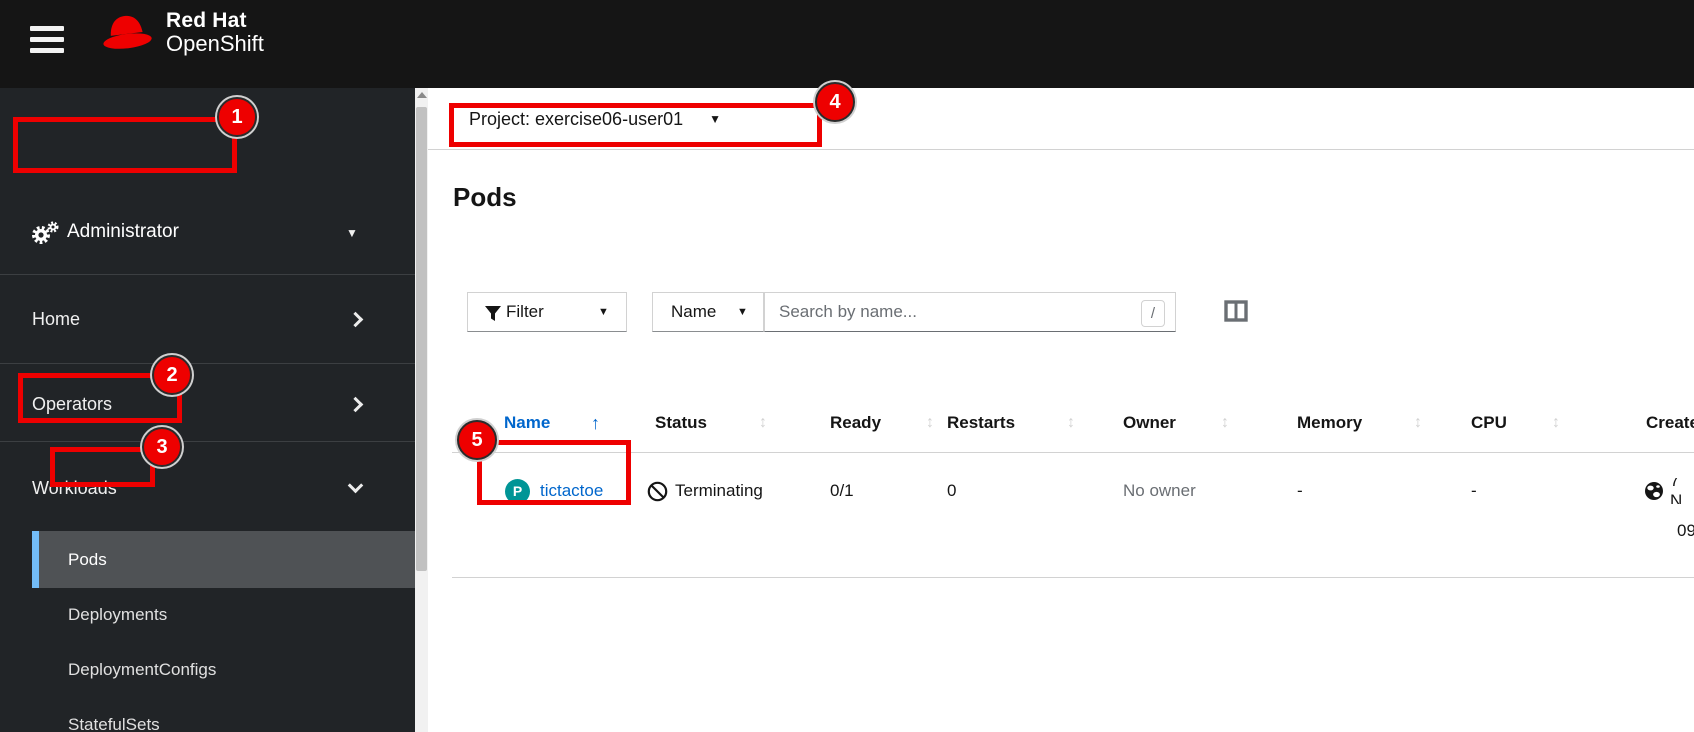  Describe the element at coordinates (1153, 313) in the screenshot. I see `shortcut-key-badge: /` at that location.